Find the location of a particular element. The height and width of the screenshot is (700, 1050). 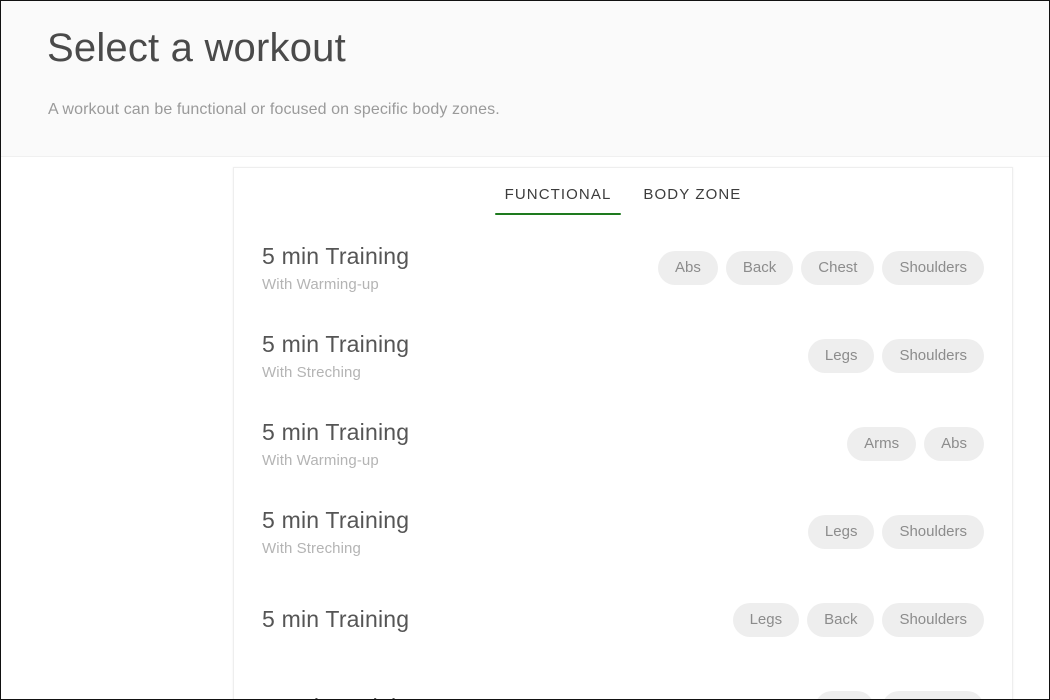

tab-label: BODY ZONE is located at coordinates (692, 194).